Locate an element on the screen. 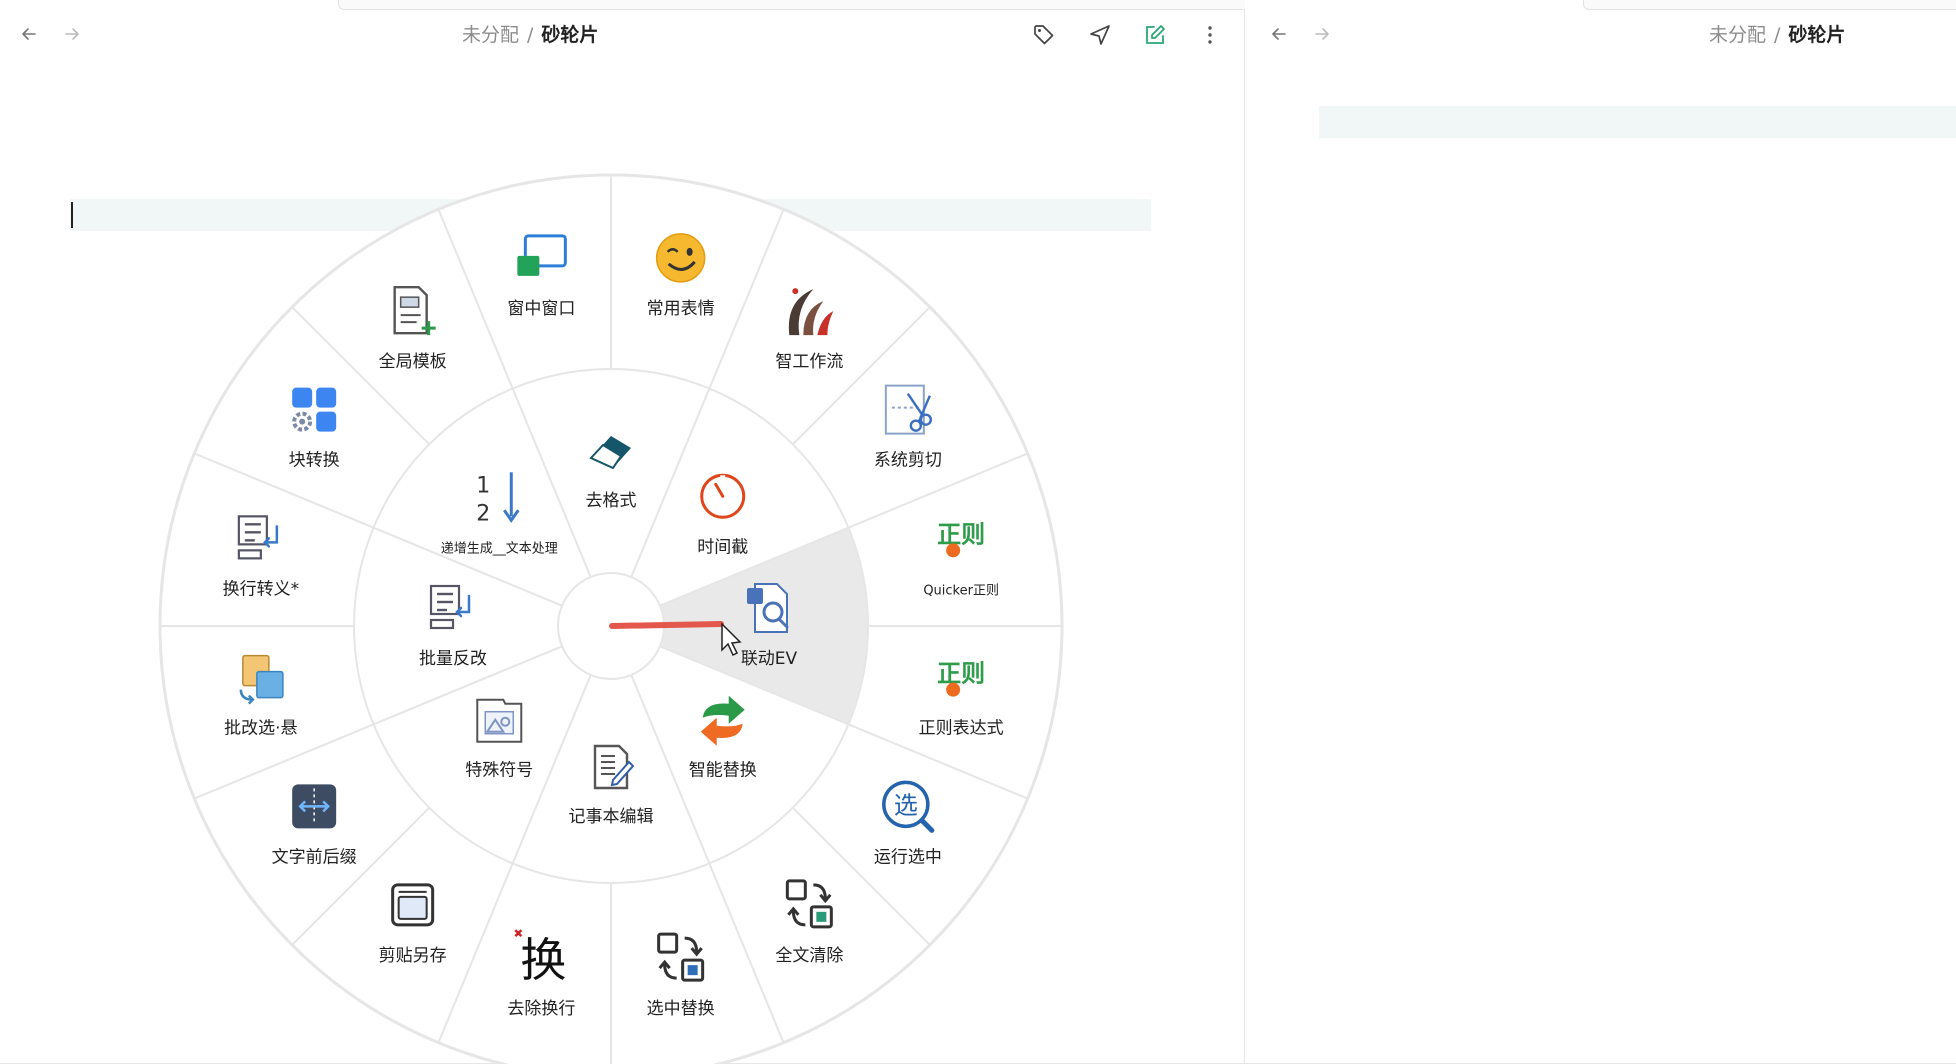  wink-emoji-icon is located at coordinates (680, 258).